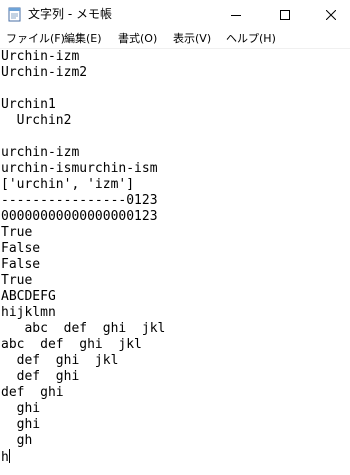 The width and height of the screenshot is (350, 475). I want to click on text-caret, so click(9, 456).